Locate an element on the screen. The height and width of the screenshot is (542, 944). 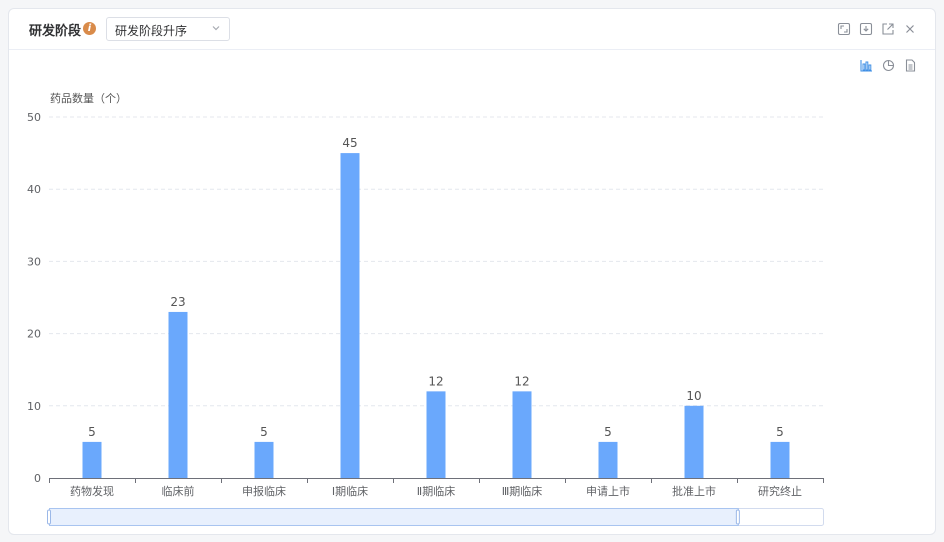
y-tick-label: 40 is located at coordinates (34, 189).